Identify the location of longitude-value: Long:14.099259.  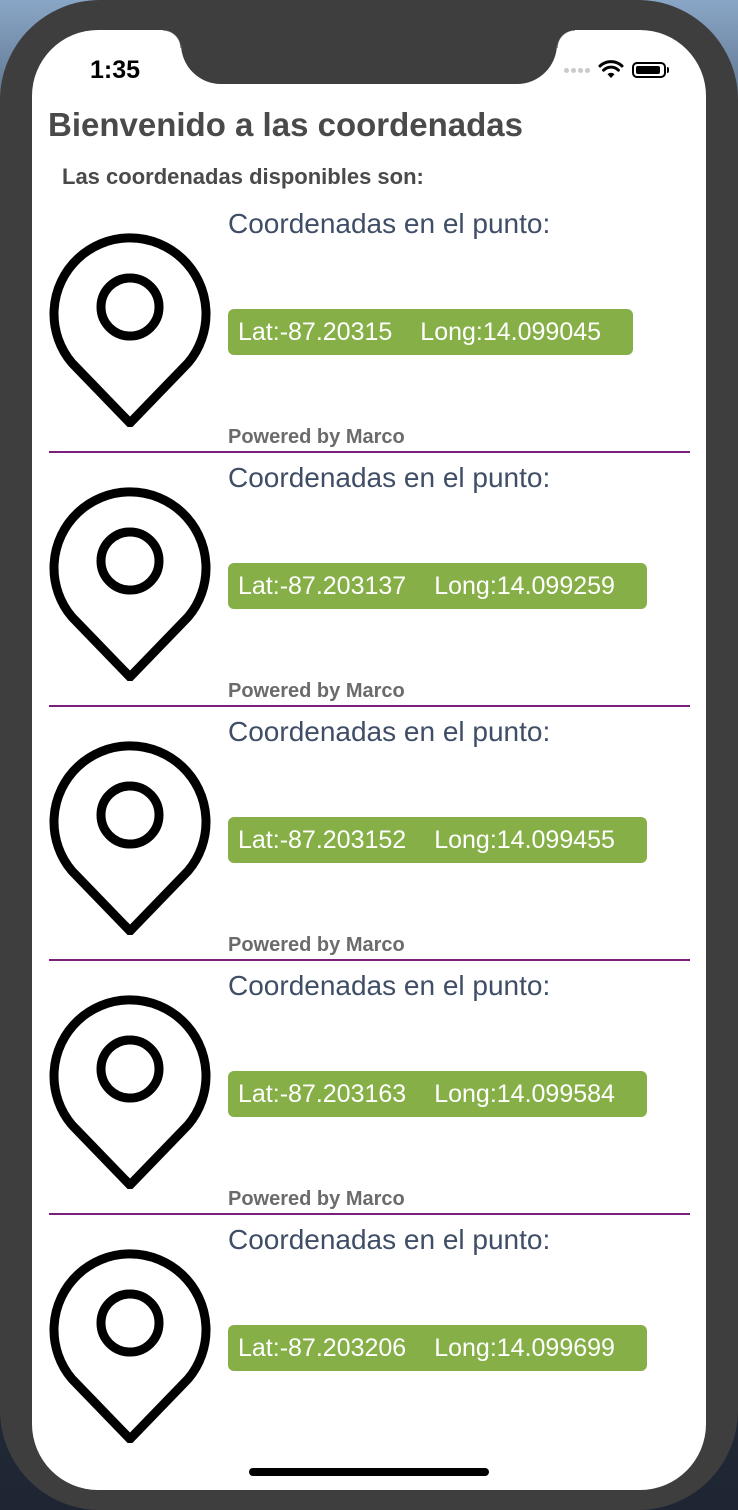
(524, 585).